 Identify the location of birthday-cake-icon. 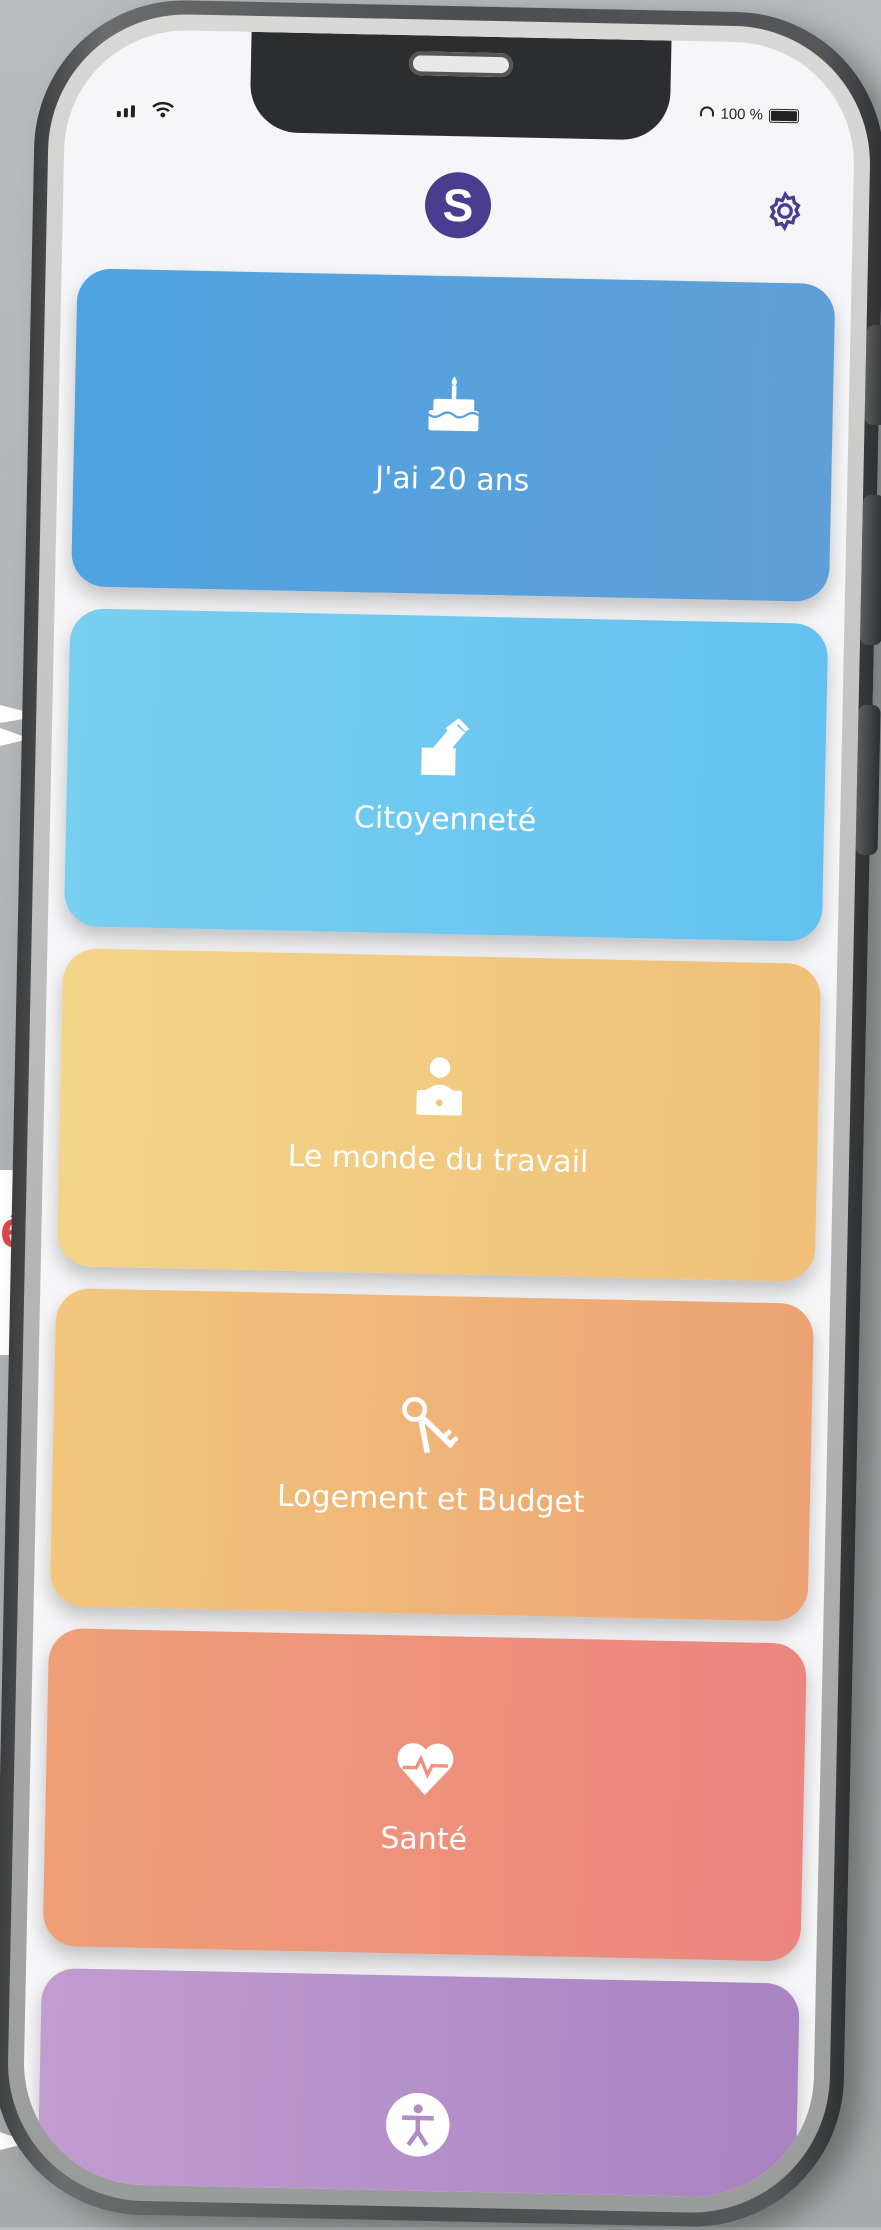
(453, 407).